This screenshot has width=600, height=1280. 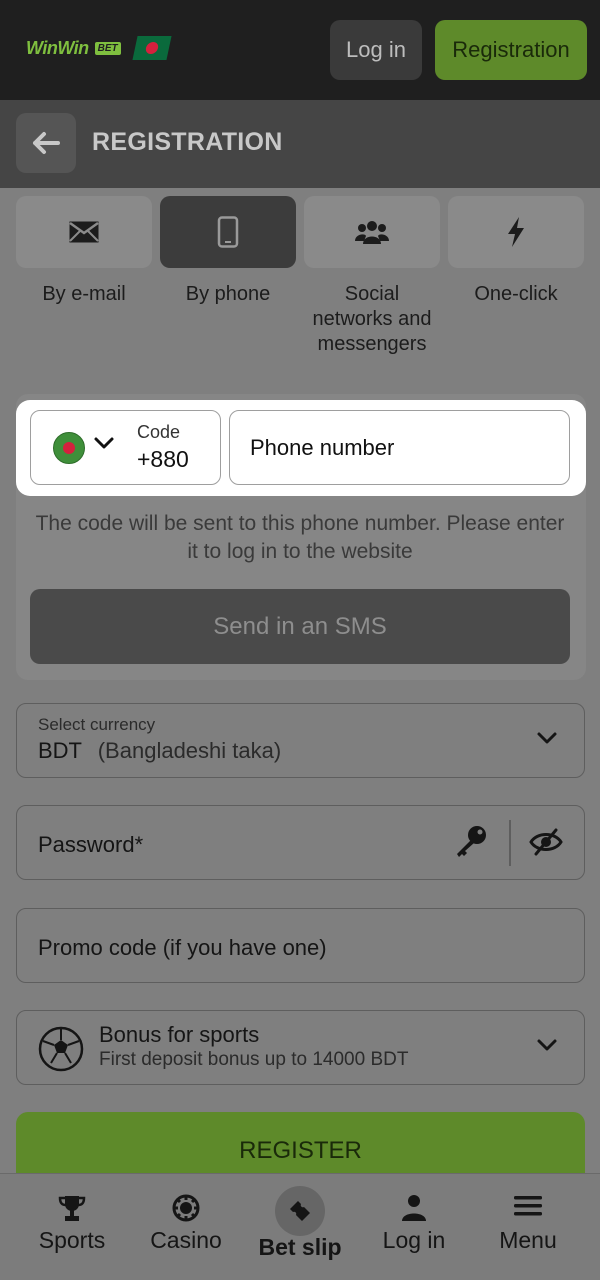 What do you see at coordinates (254, 1059) in the screenshot?
I see `bonus-subtitle: First deposit bonus up to 14000 BDT` at bounding box center [254, 1059].